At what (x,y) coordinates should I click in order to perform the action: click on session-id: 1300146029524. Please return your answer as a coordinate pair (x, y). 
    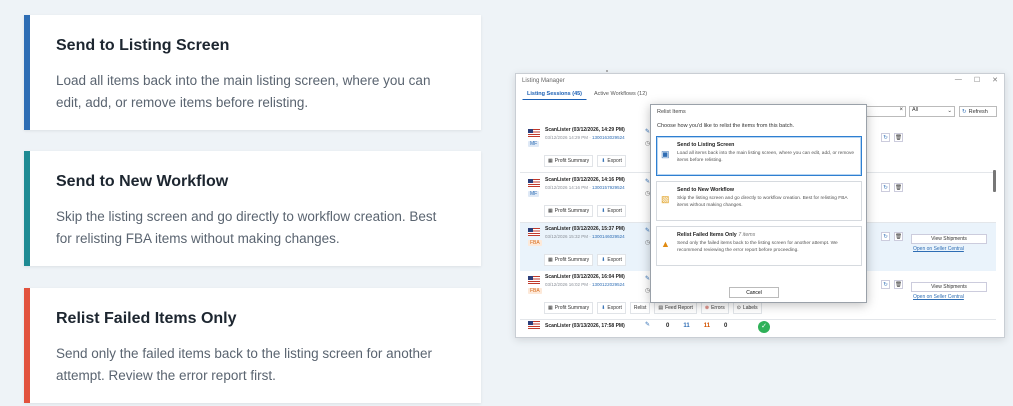
    Looking at the image, I should click on (608, 236).